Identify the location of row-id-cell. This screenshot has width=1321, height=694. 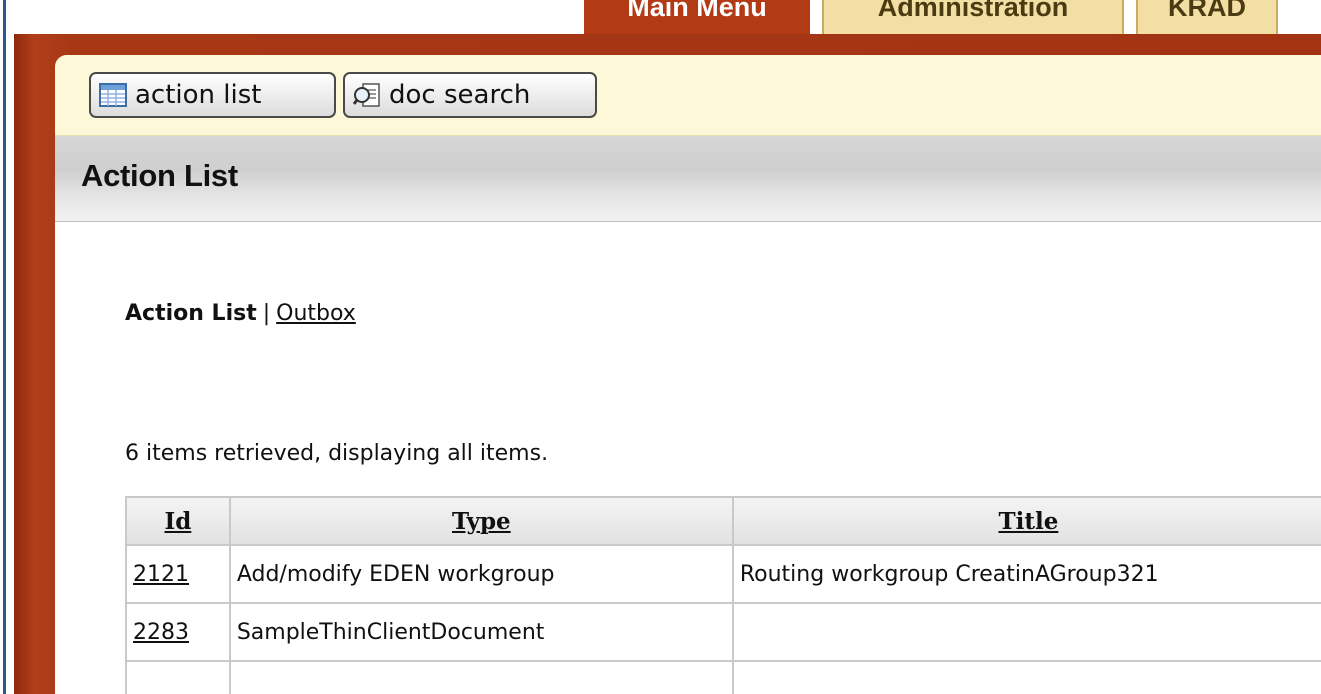
(178, 677).